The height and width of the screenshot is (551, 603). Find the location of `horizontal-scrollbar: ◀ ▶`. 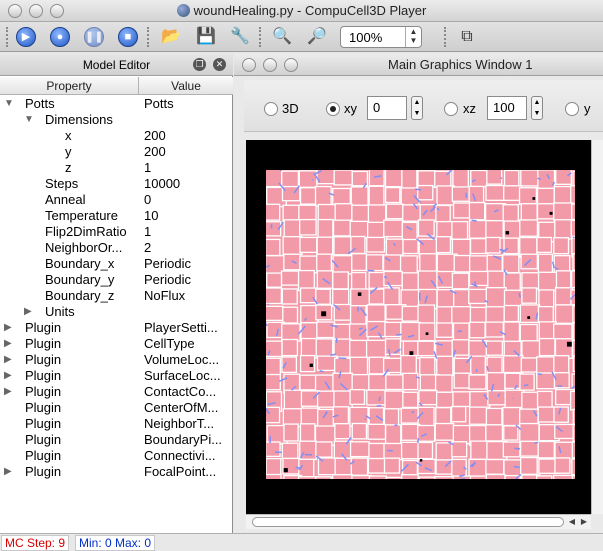

horizontal-scrollbar: ◀ ▶ is located at coordinates (418, 521).